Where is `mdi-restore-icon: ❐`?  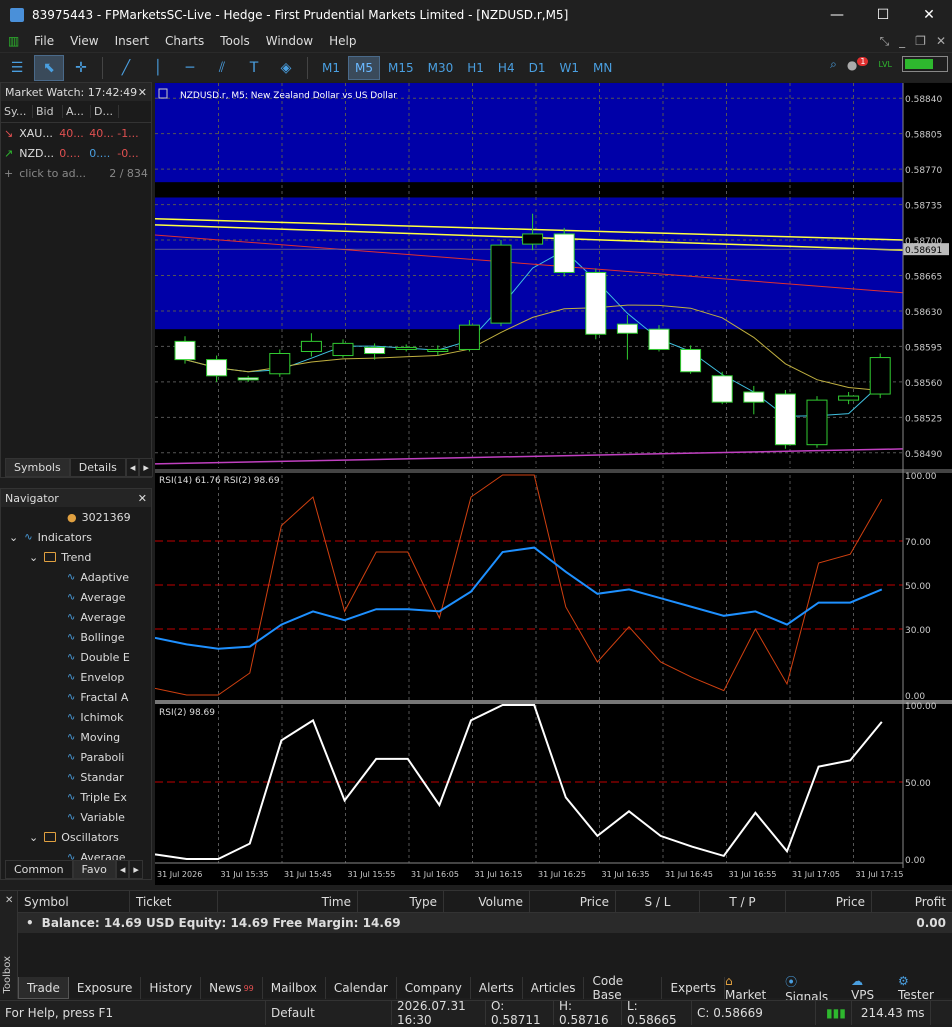 mdi-restore-icon: ❐ is located at coordinates (920, 41).